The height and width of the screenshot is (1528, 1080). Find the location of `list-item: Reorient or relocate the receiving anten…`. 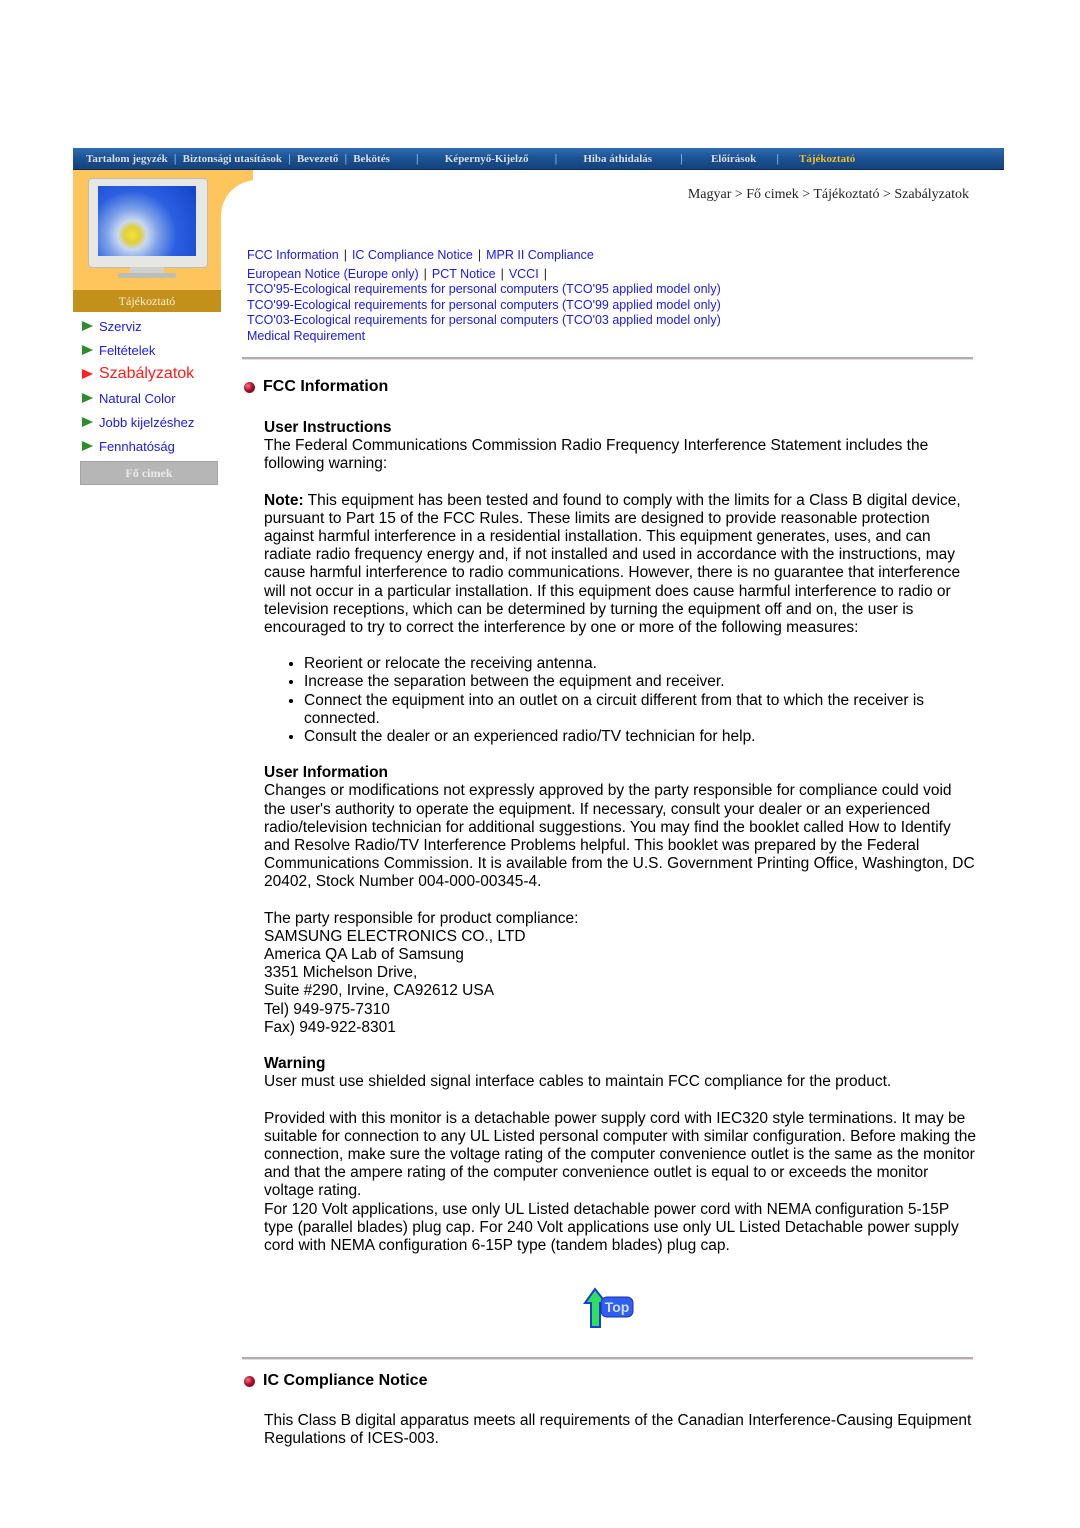

list-item: Reorient or relocate the receiving anten… is located at coordinates (640, 664).